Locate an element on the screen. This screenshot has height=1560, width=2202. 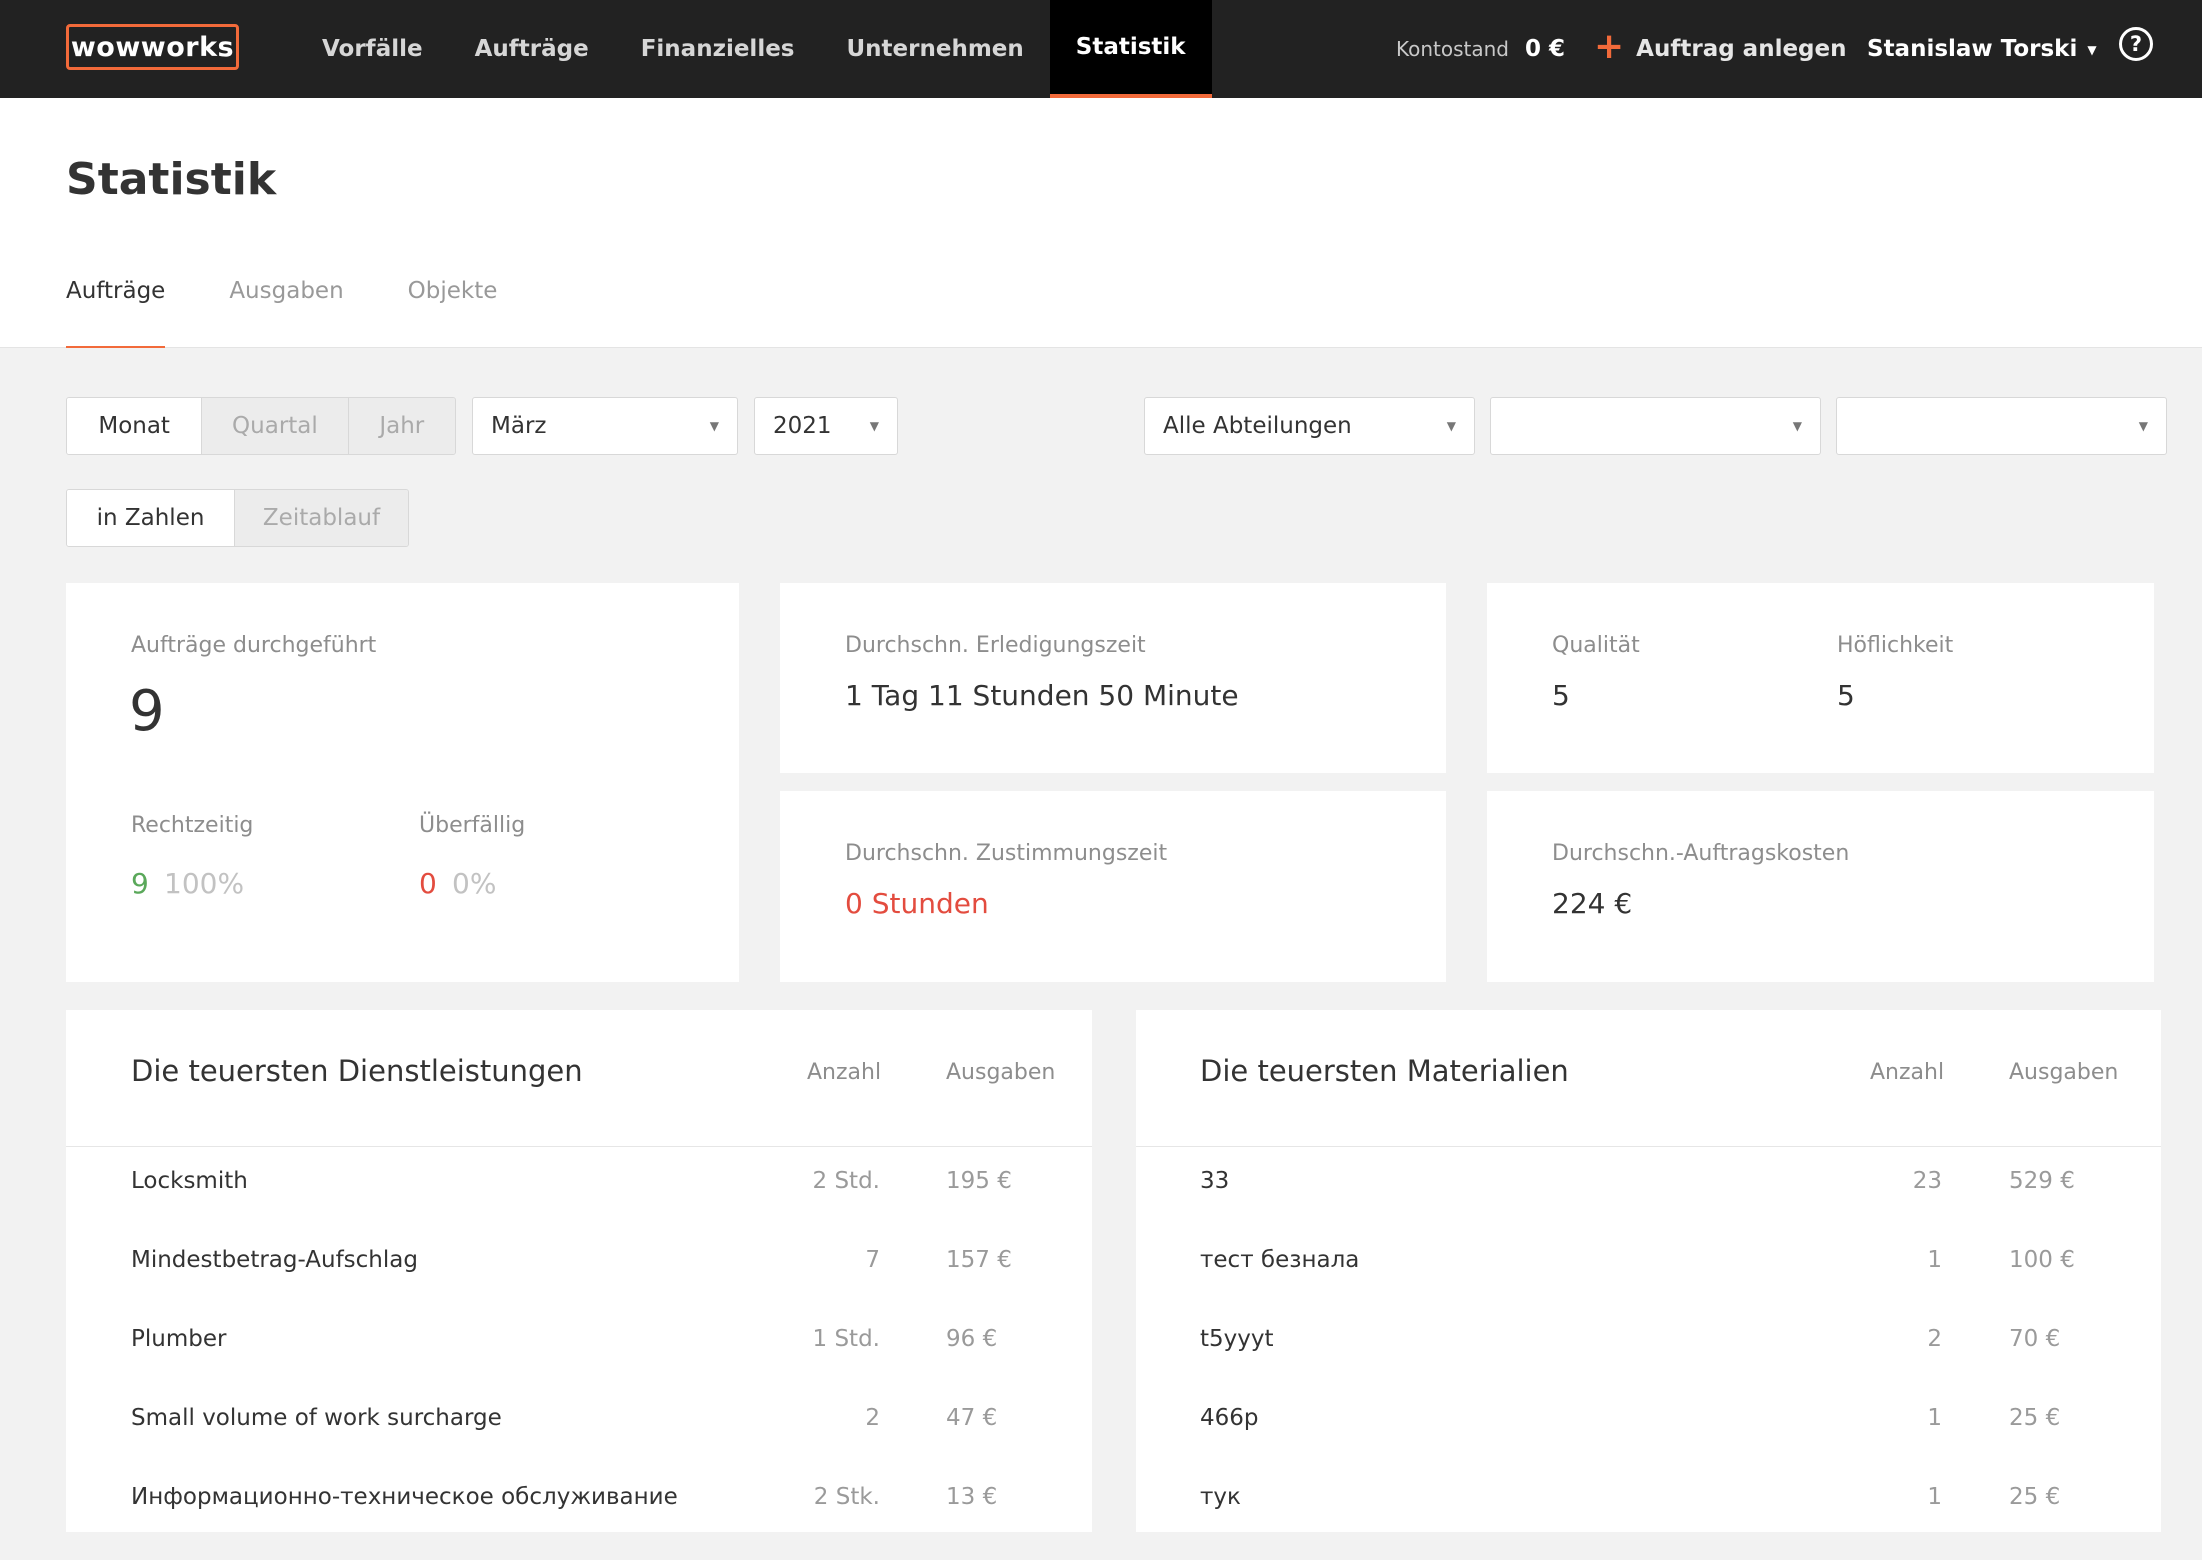
service-qty: 2 Std. is located at coordinates (846, 1181).